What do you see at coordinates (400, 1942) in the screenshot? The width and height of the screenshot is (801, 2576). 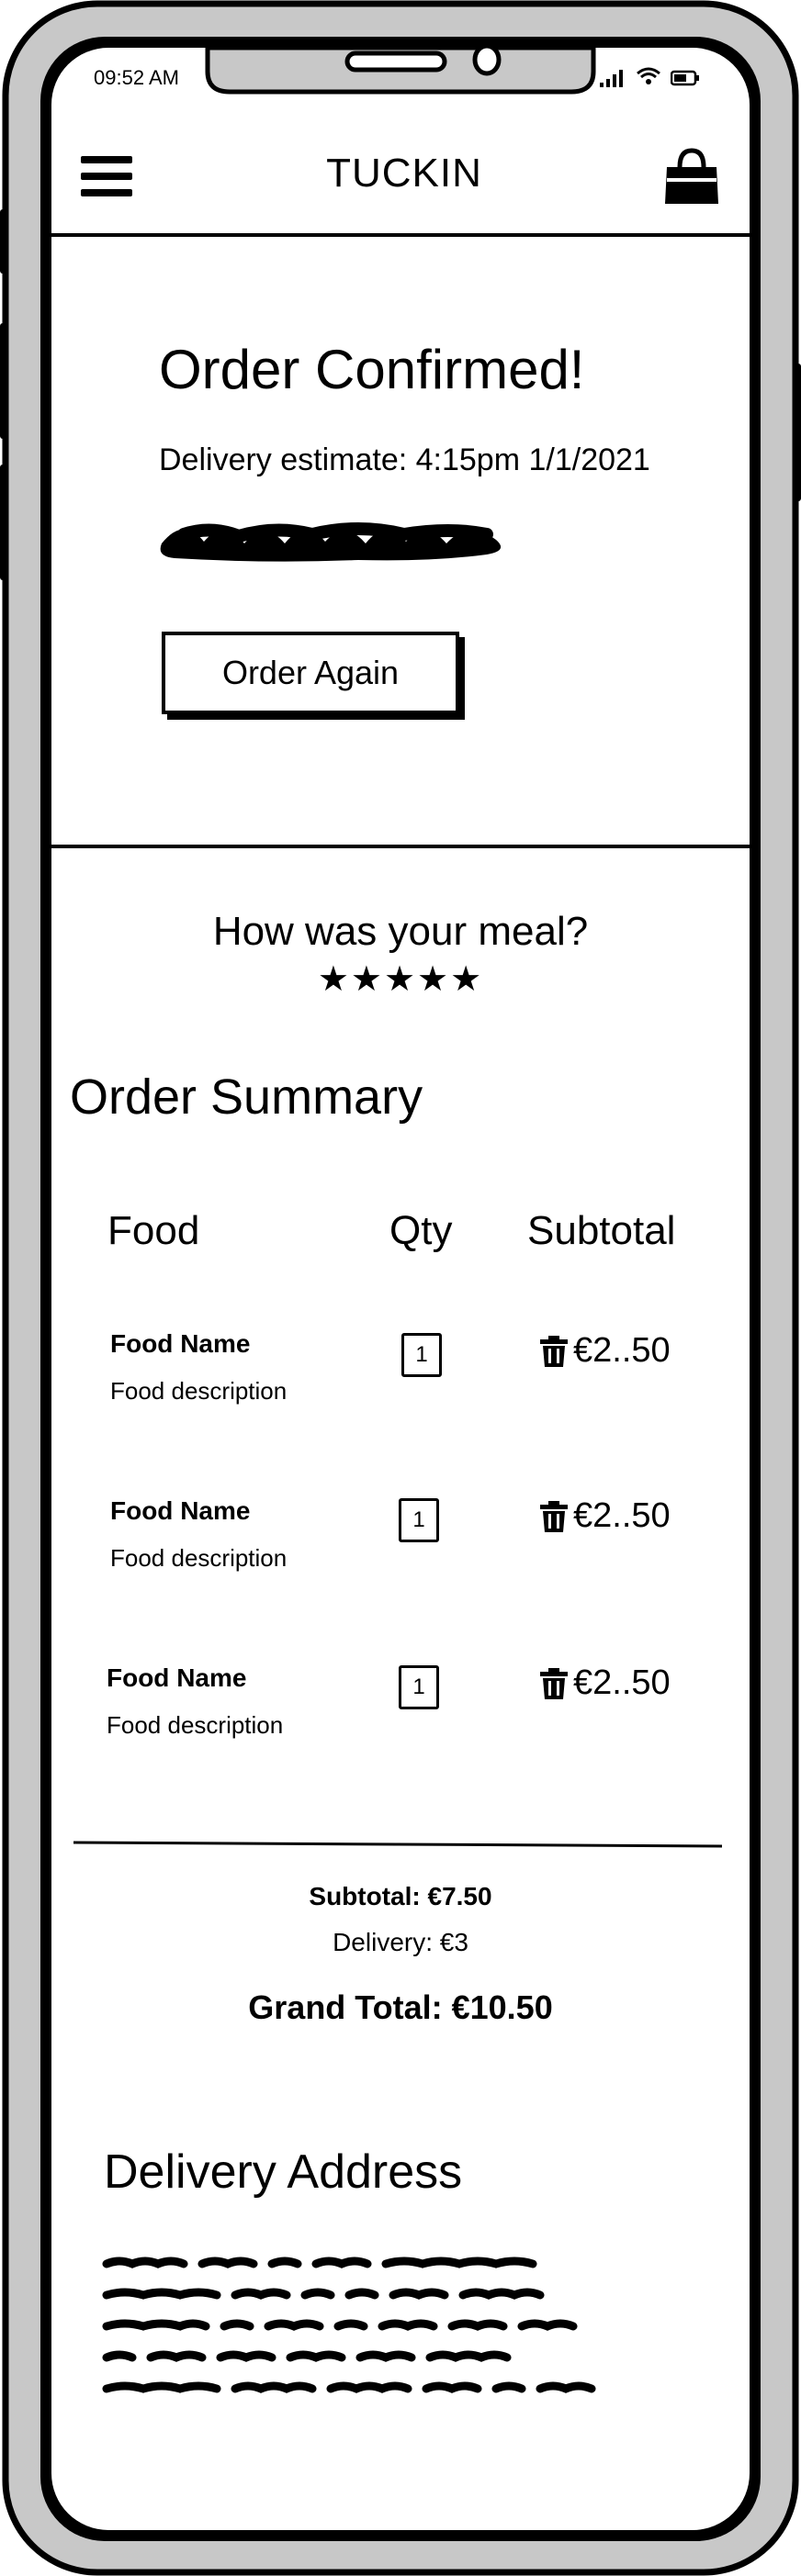 I see `delivery-fee-line: Delivery: €3` at bounding box center [400, 1942].